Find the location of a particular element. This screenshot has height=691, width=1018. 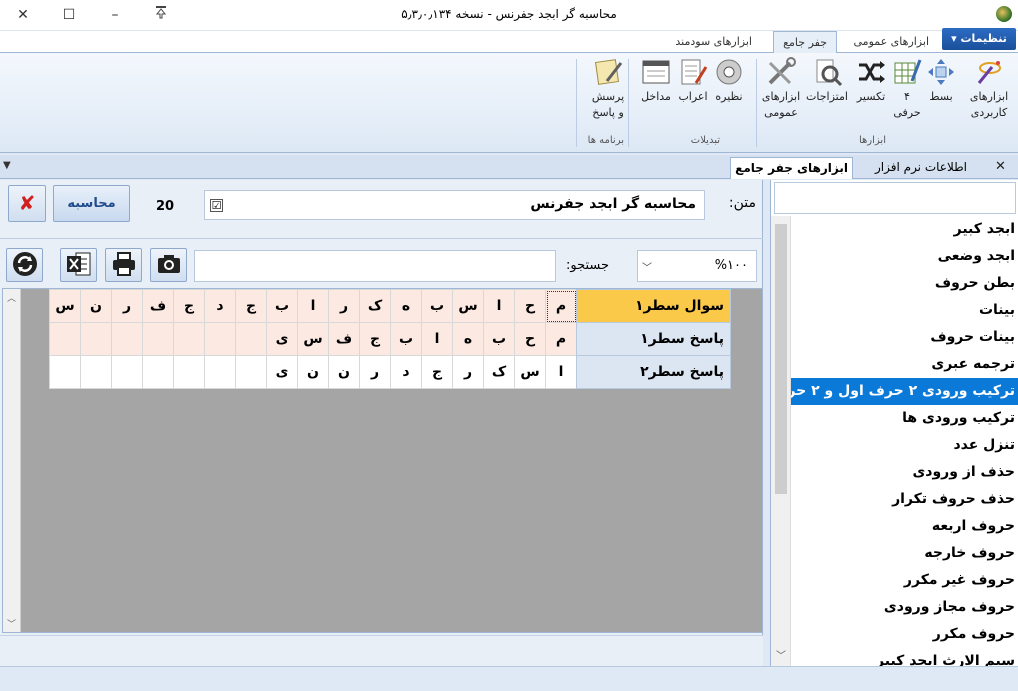

list-item: ترکیب ورودی ها is located at coordinates (894, 418).